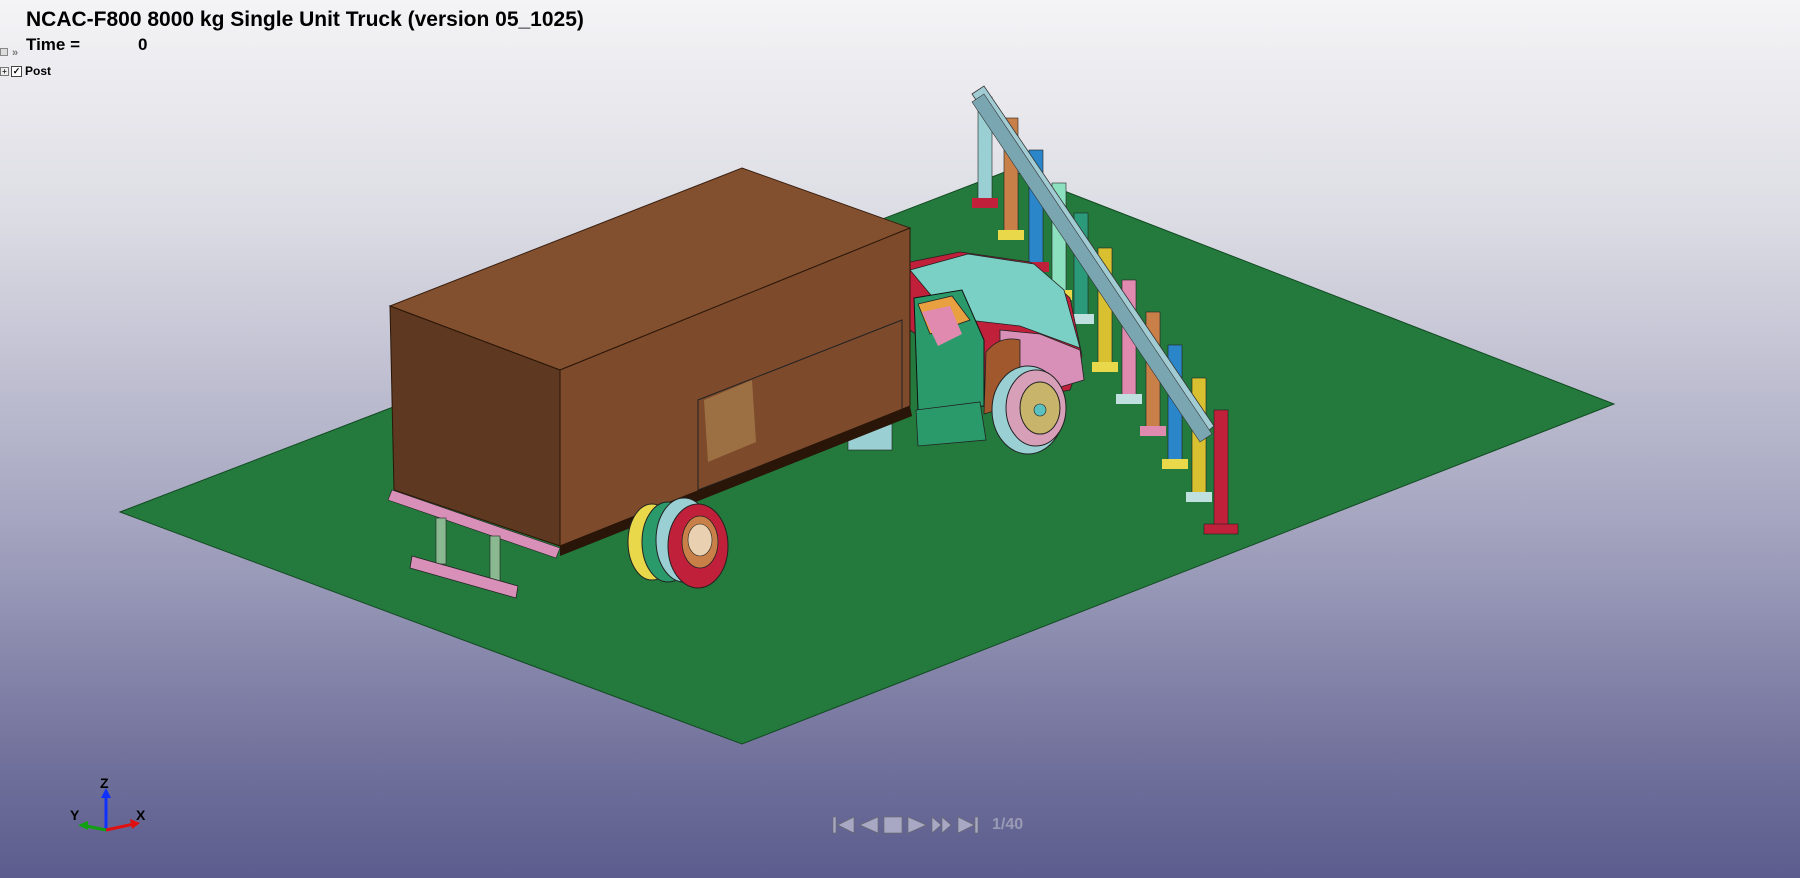  Describe the element at coordinates (968, 825) in the screenshot. I see `last-frame-icon` at that location.